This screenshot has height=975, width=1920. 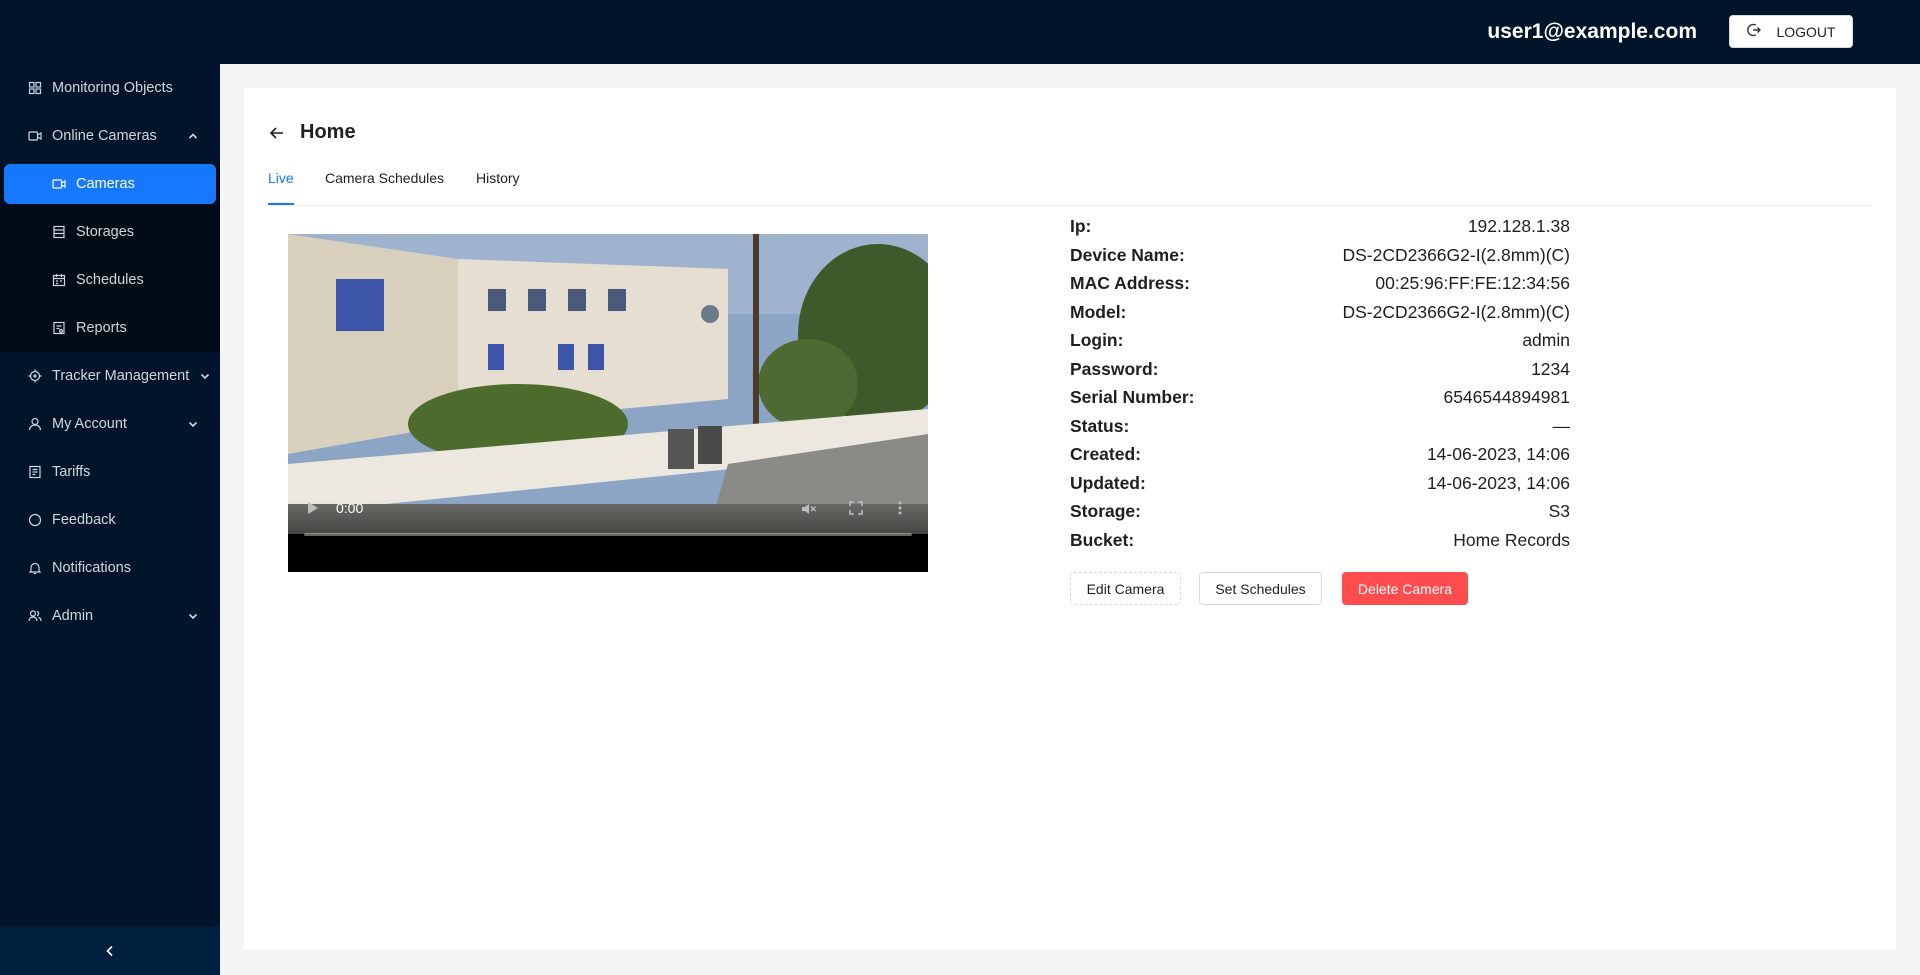 I want to click on video-time: 0:00, so click(x=350, y=508).